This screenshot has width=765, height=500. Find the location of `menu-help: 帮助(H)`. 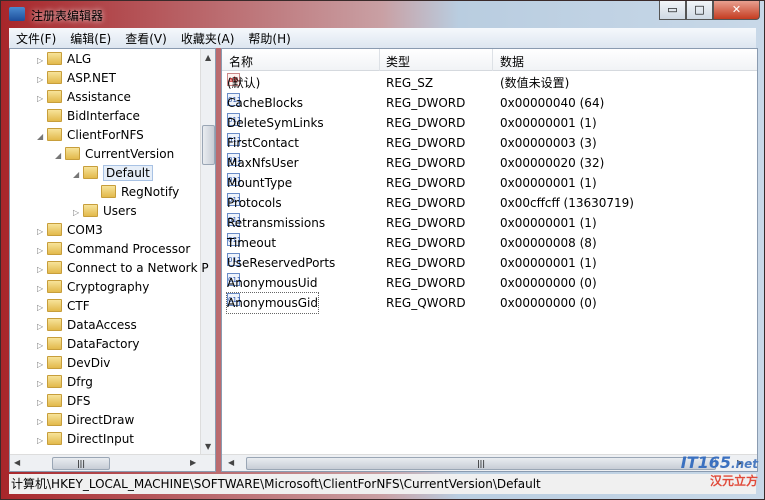

menu-help: 帮助(H) is located at coordinates (269, 38).